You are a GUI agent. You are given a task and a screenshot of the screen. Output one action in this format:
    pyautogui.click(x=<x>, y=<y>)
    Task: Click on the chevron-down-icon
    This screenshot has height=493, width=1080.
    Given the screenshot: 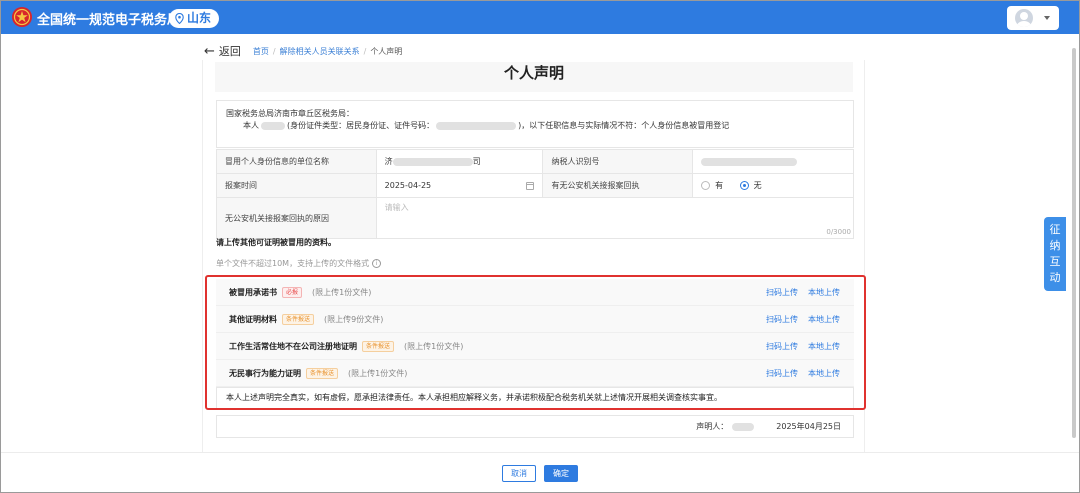 What is the action you would take?
    pyautogui.click(x=1047, y=18)
    